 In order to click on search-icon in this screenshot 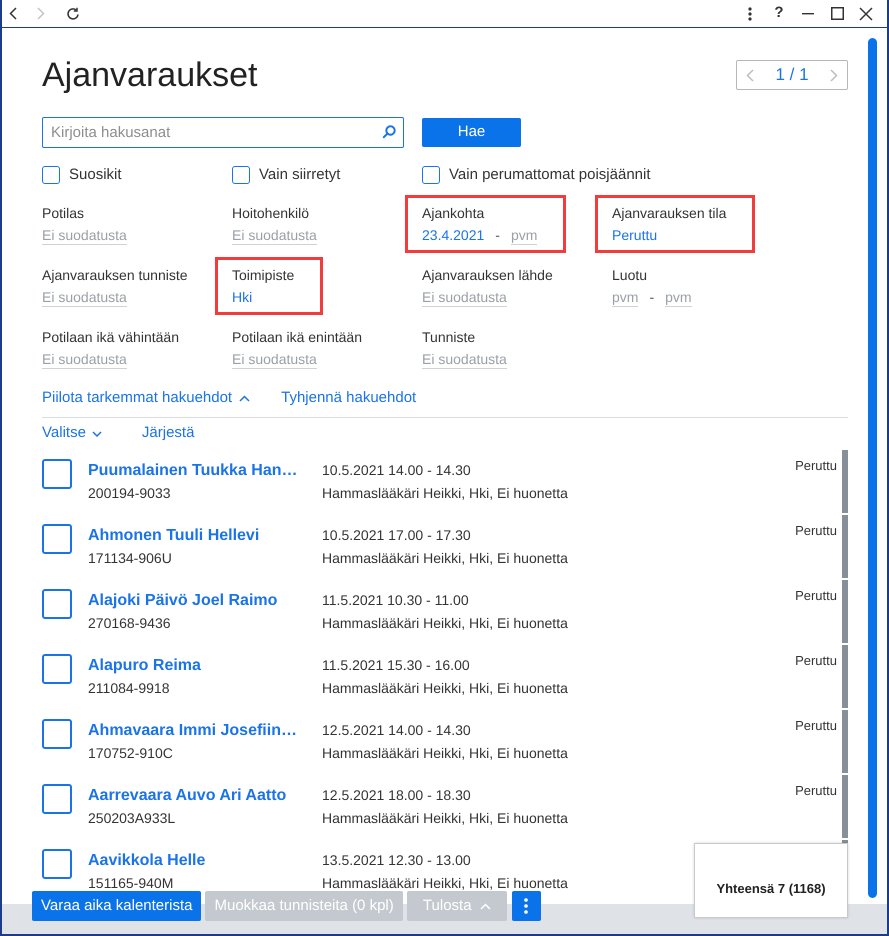, I will do `click(389, 132)`.